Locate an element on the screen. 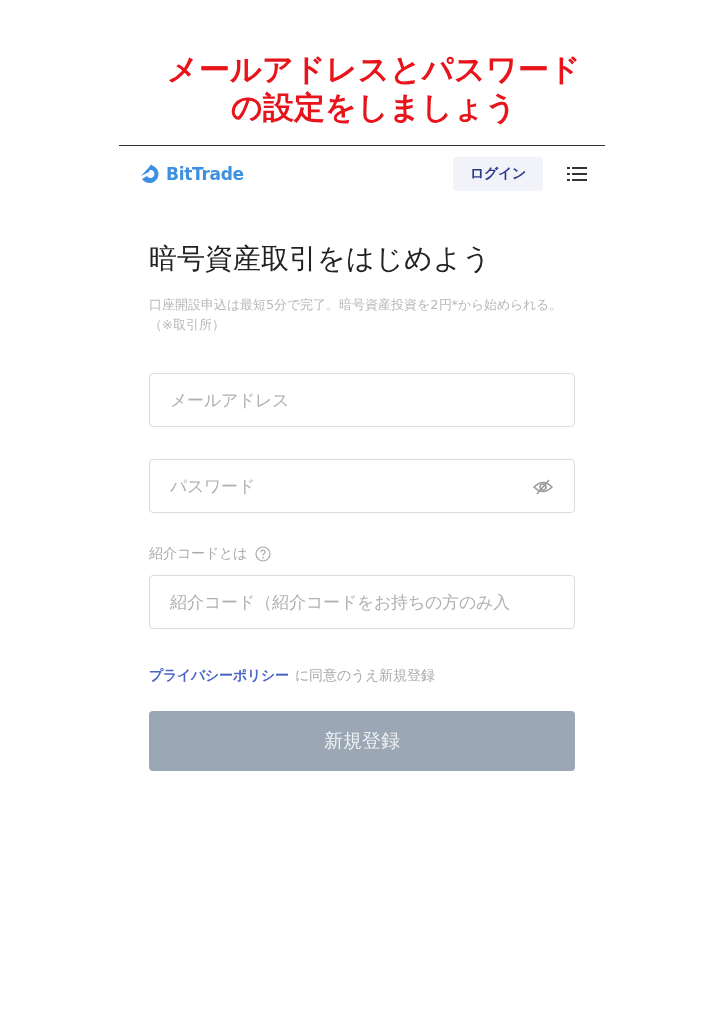  menu-icon is located at coordinates (577, 174).